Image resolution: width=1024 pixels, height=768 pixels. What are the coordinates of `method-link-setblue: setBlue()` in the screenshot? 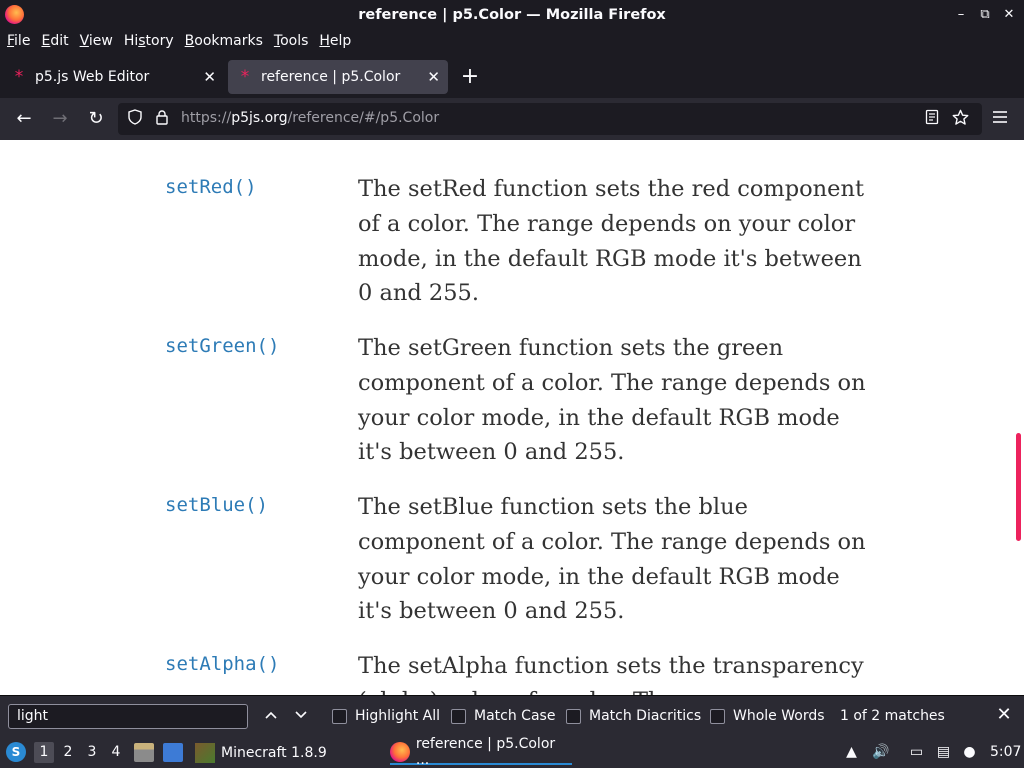 It's located at (216, 505).